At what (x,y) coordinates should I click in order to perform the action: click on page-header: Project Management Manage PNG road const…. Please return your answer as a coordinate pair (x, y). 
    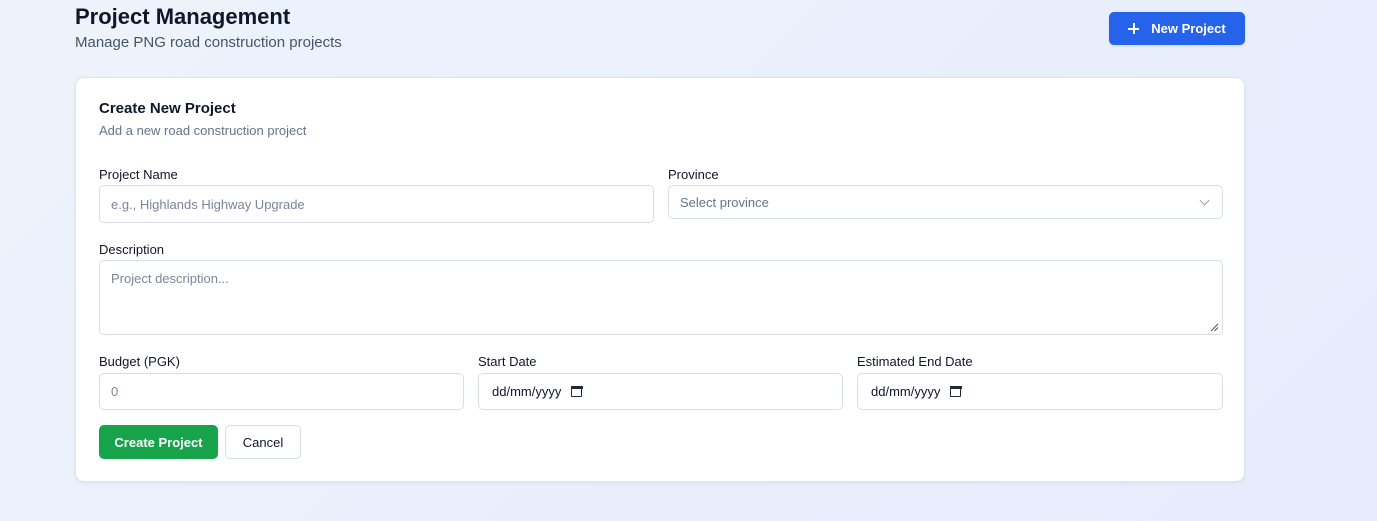
    Looking at the image, I should click on (660, 29).